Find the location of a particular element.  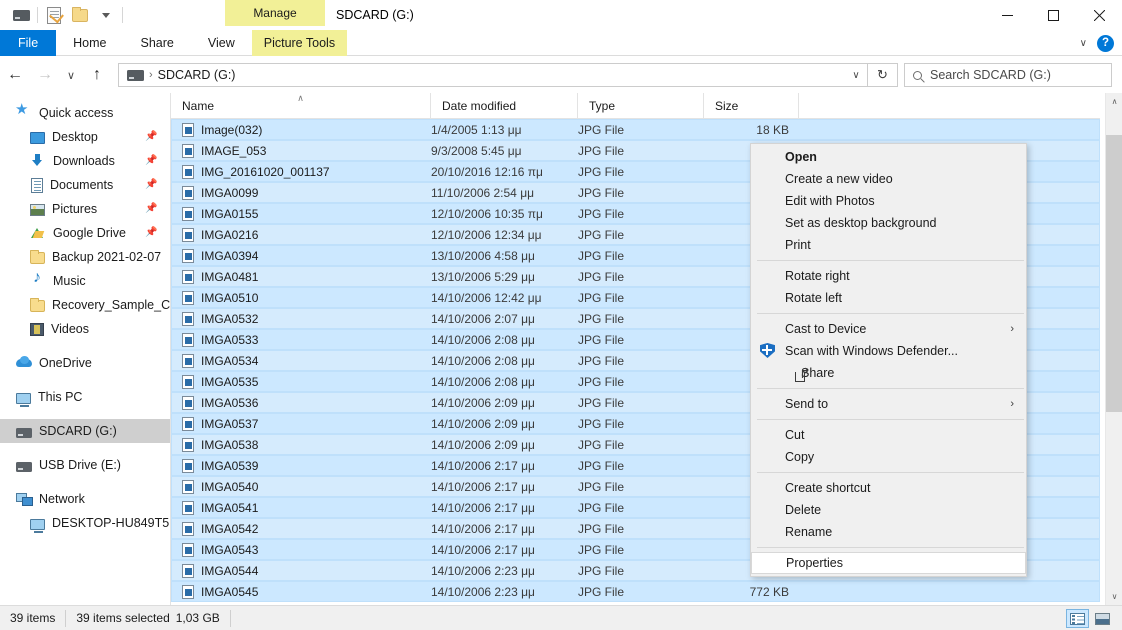

back-button: ← is located at coordinates (15, 75).